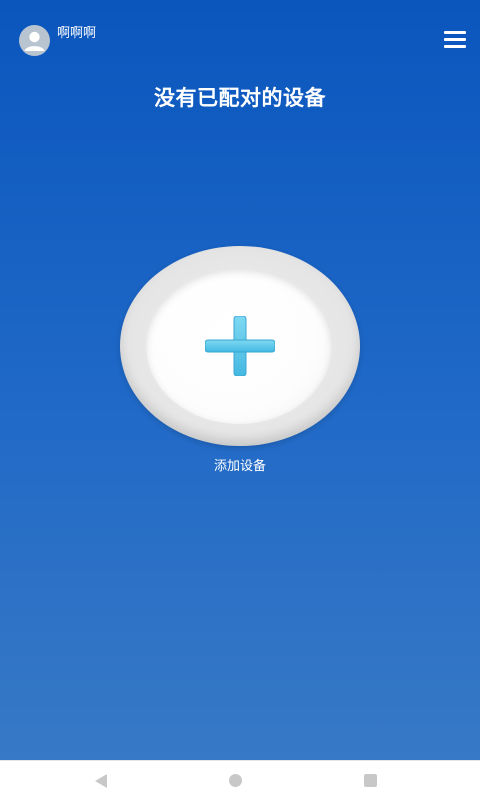 The image size is (480, 801). I want to click on back-triangle-icon, so click(101, 781).